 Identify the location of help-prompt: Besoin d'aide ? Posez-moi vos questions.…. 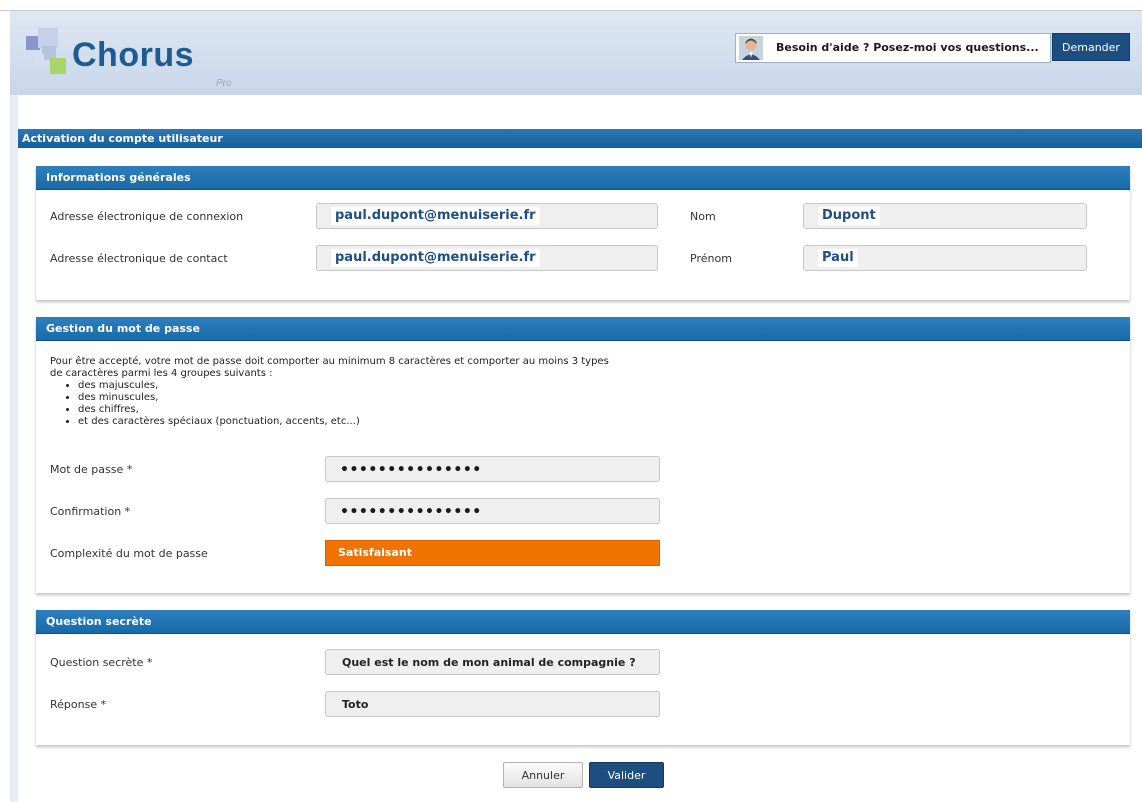
(907, 47).